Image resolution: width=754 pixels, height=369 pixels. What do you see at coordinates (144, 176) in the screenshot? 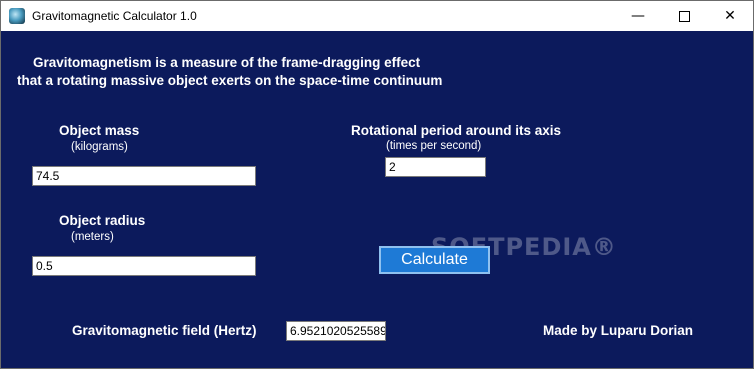
I see `mass-input: 74.5` at bounding box center [144, 176].